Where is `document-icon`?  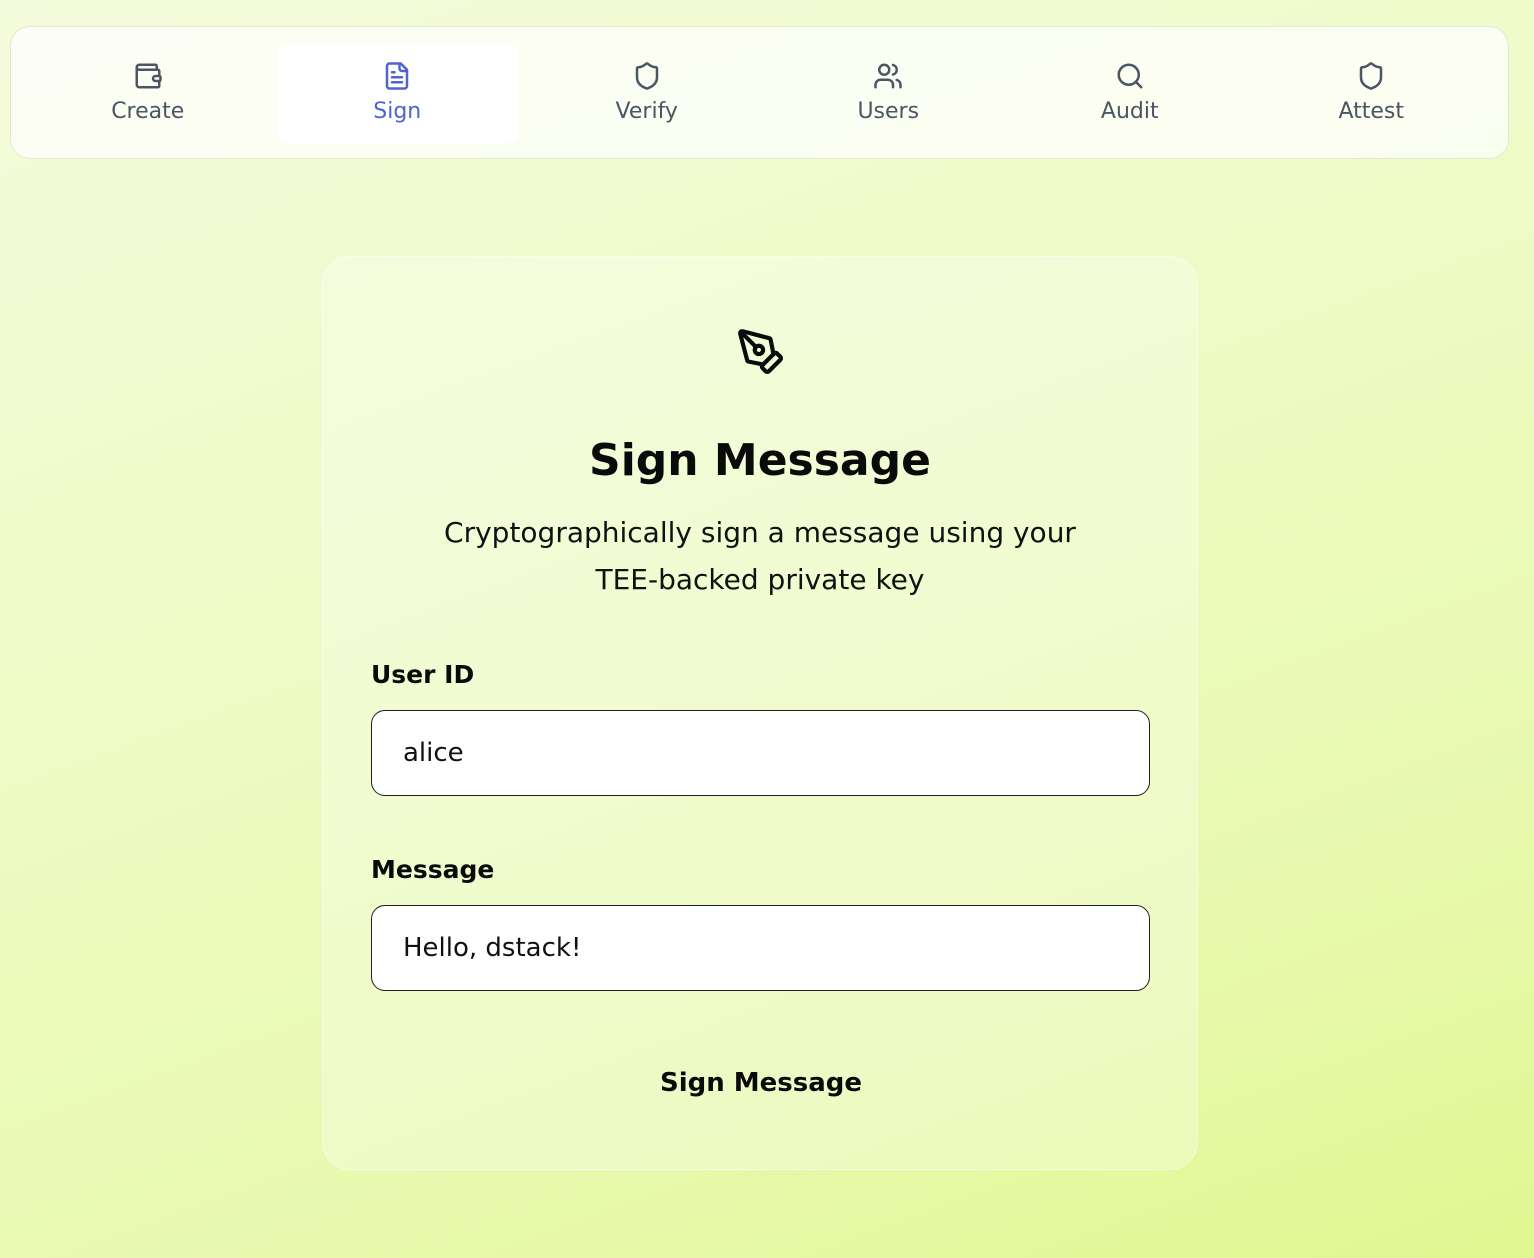 document-icon is located at coordinates (397, 76).